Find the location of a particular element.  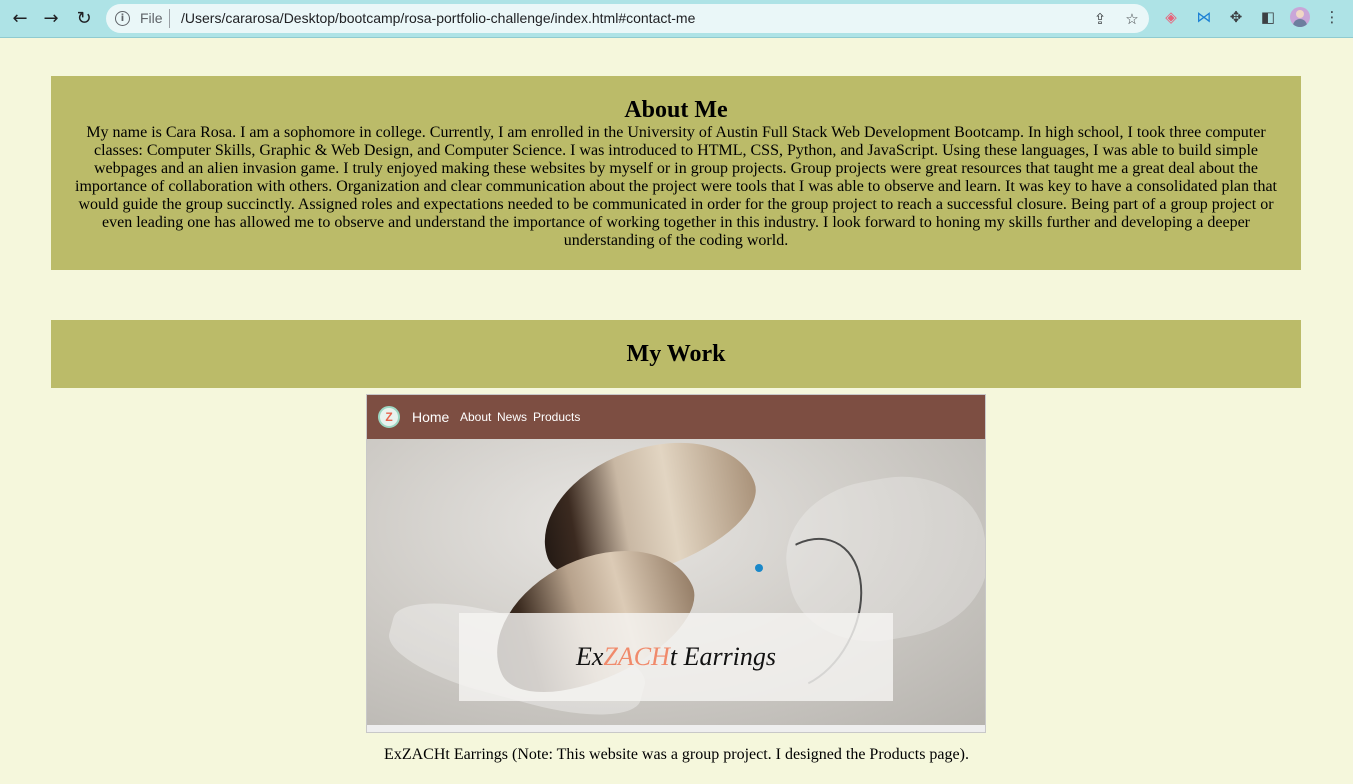

project-nav-home: Home is located at coordinates (431, 417).